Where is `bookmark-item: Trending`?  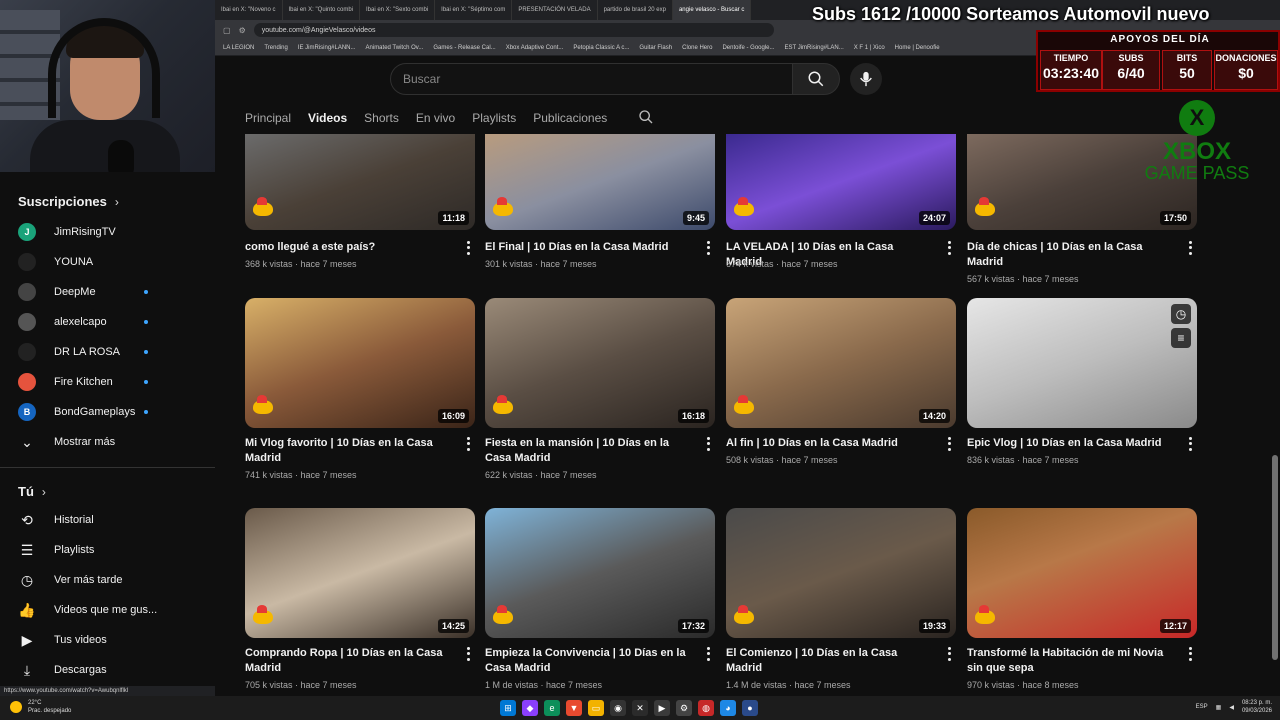 bookmark-item: Trending is located at coordinates (275, 48).